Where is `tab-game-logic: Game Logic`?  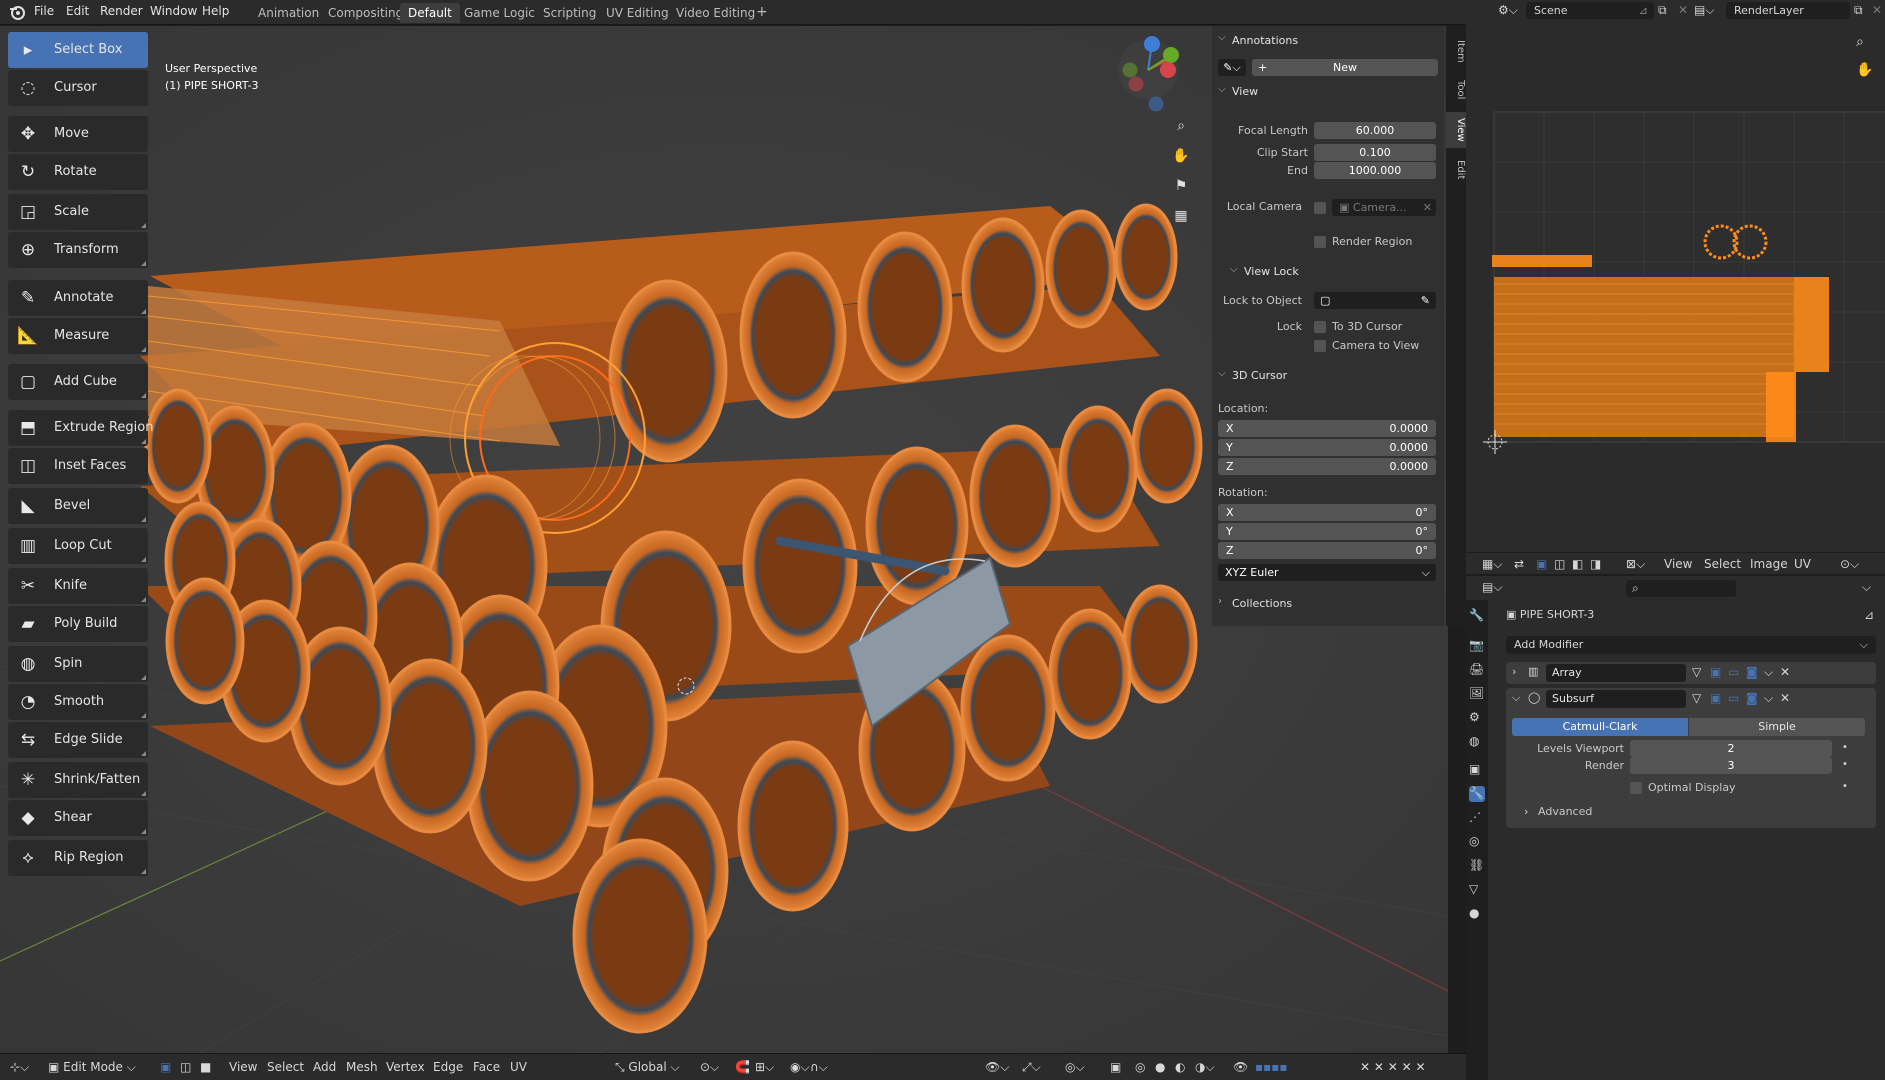 tab-game-logic: Game Logic is located at coordinates (499, 13).